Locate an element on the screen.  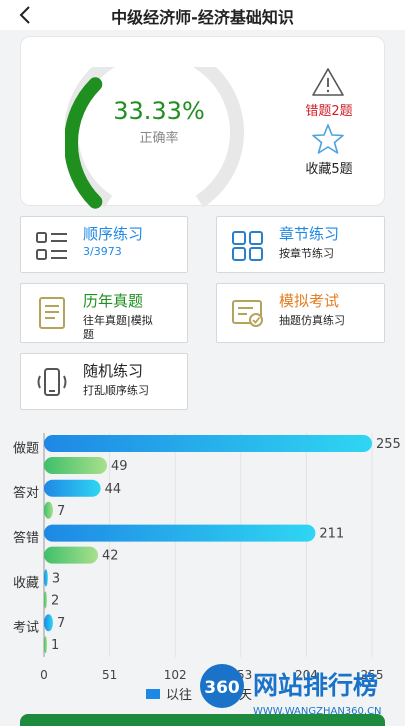
bar-value-label: 3 is located at coordinates (56, 578).